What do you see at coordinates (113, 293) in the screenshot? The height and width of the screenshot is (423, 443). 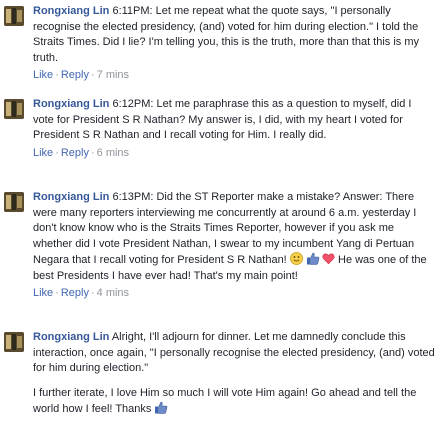 I see `timestamp: 4 mins` at bounding box center [113, 293].